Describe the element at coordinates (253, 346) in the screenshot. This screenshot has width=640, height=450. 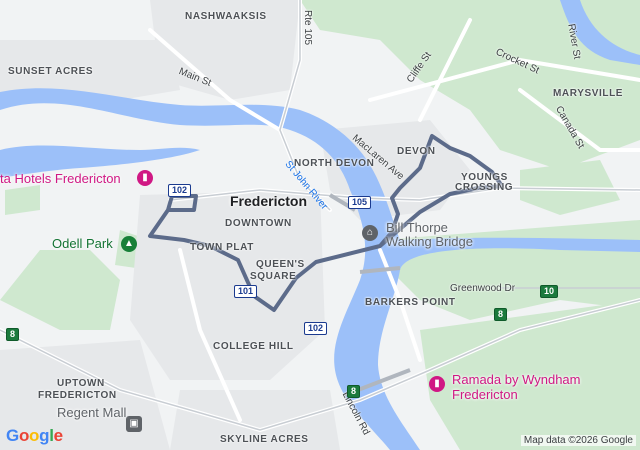
I see `label-college-hill: COLLEGE HILL` at that location.